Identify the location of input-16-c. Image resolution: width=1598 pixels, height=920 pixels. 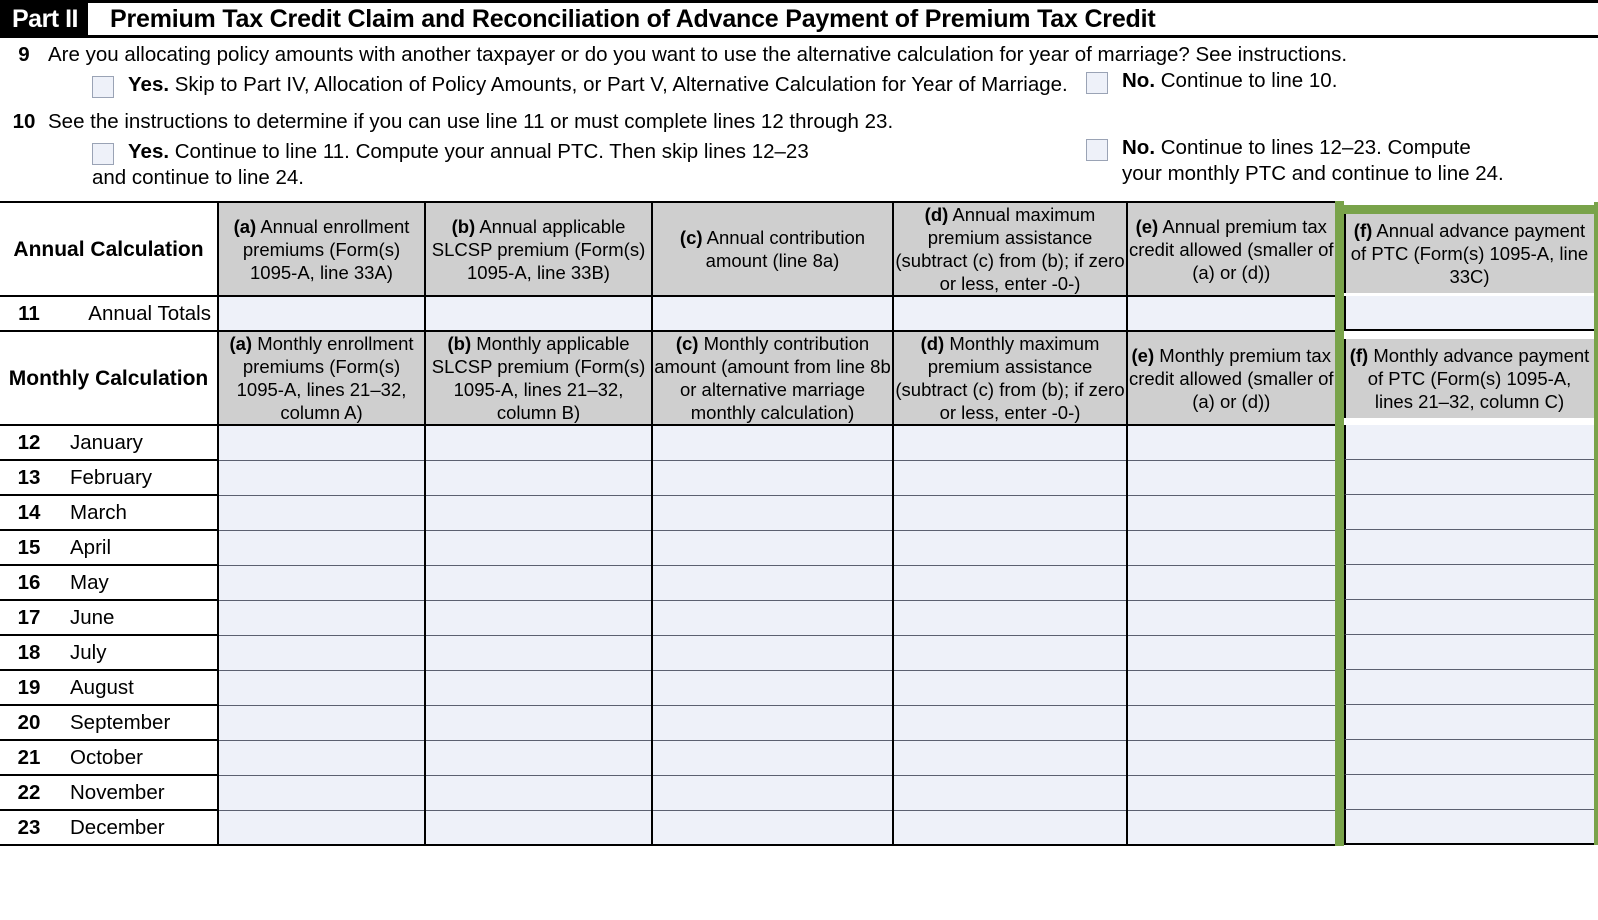
(772, 583).